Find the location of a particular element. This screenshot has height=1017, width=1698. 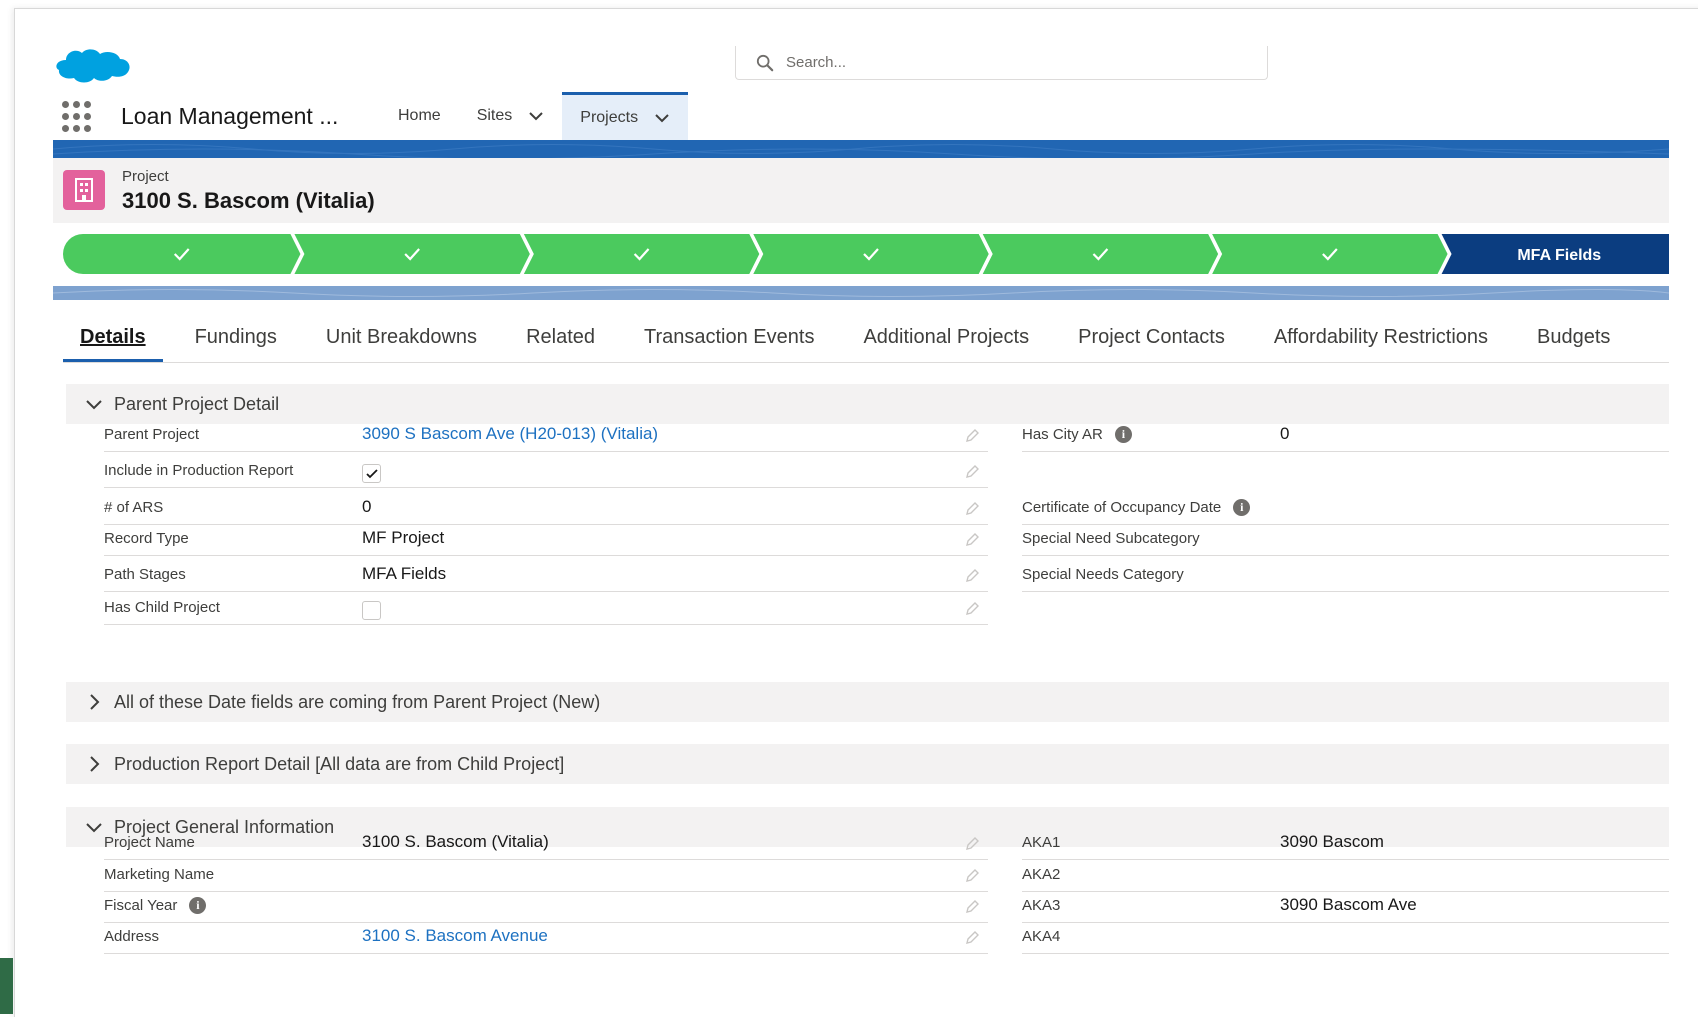

search-icon is located at coordinates (765, 62).